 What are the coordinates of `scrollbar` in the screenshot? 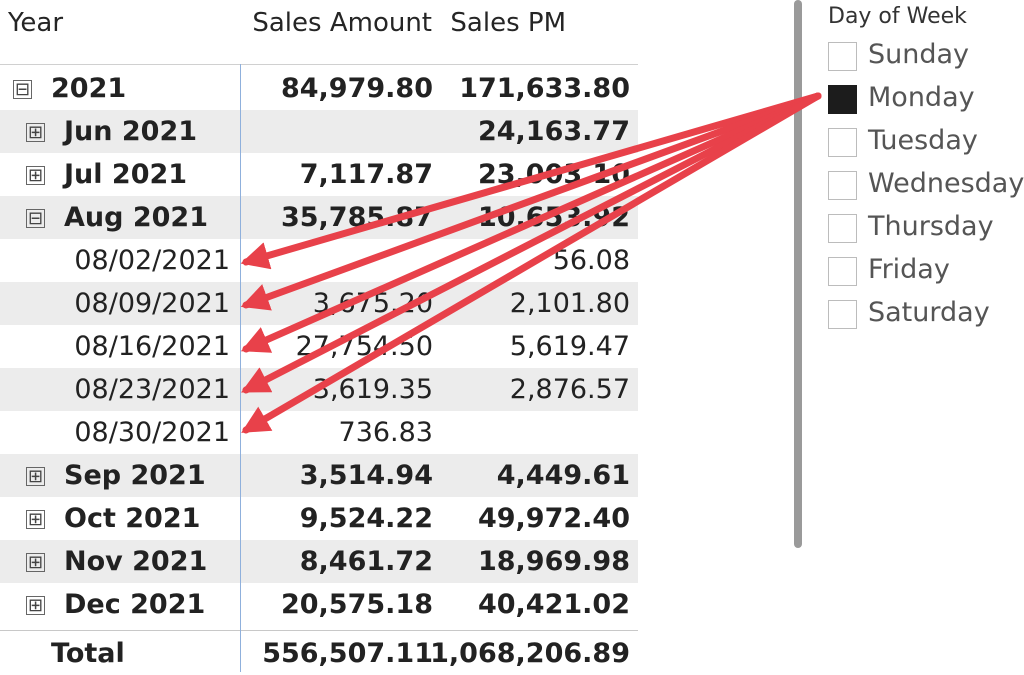 It's located at (798, 274).